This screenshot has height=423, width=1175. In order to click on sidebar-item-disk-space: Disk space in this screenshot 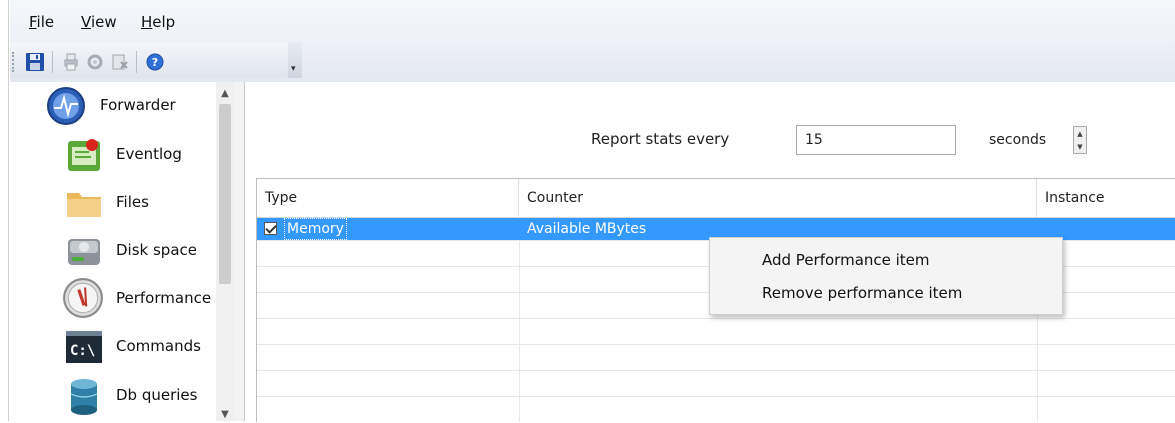, I will do `click(112, 251)`.